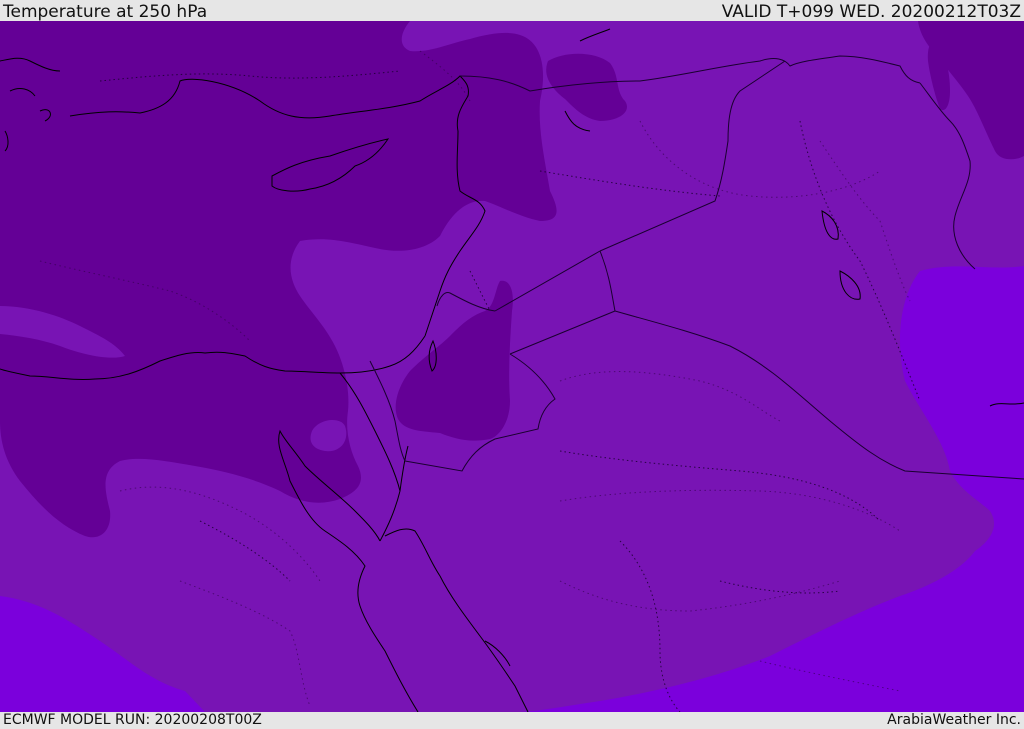  I want to click on model-run: ECMWF MODEL RUN: 20200208T00Z, so click(132, 720).